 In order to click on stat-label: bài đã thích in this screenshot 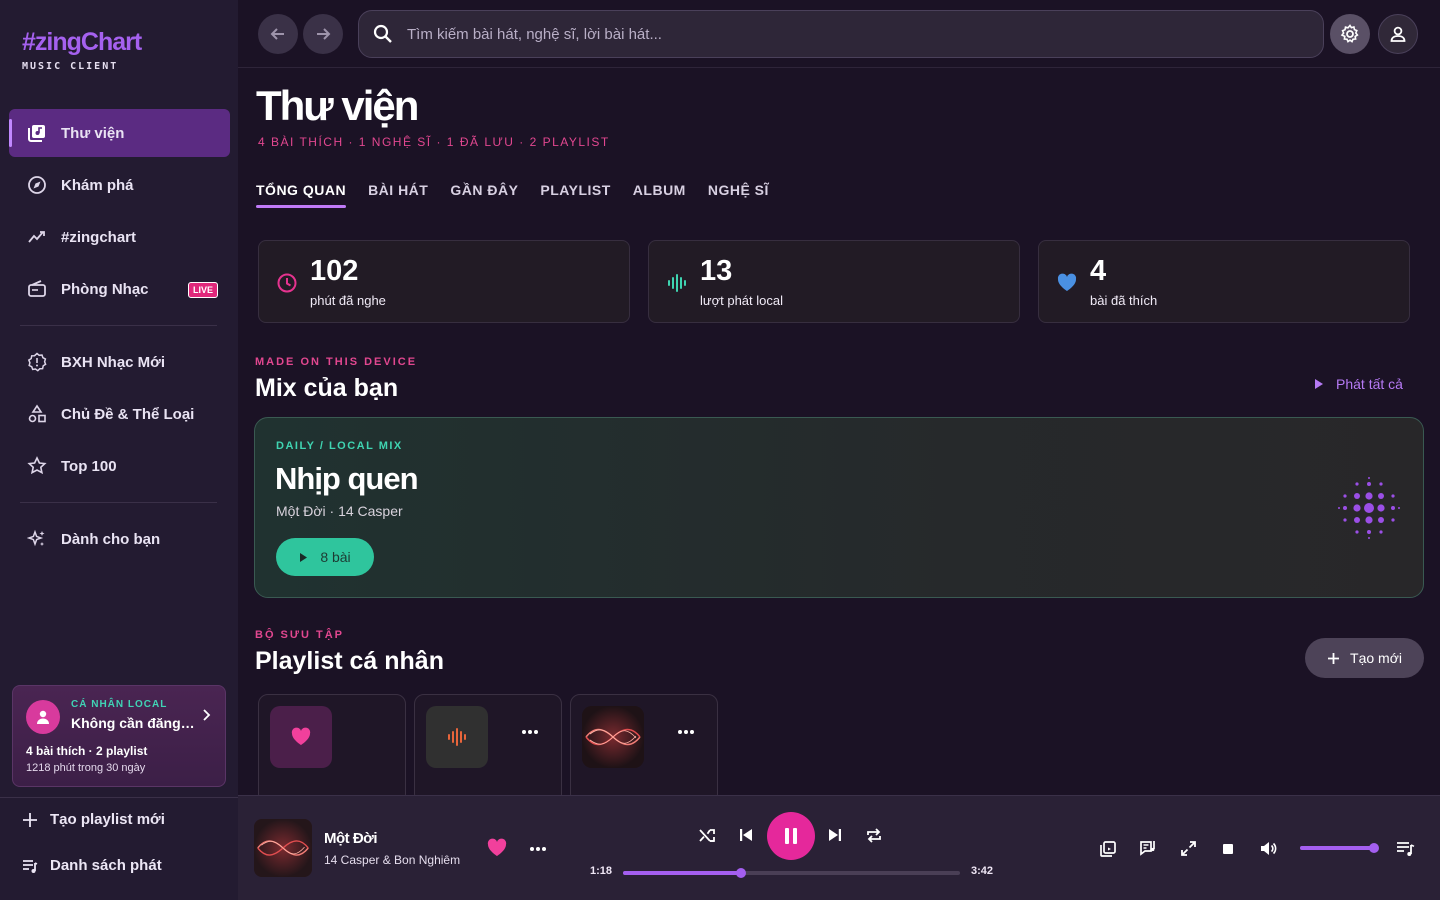, I will do `click(1124, 300)`.